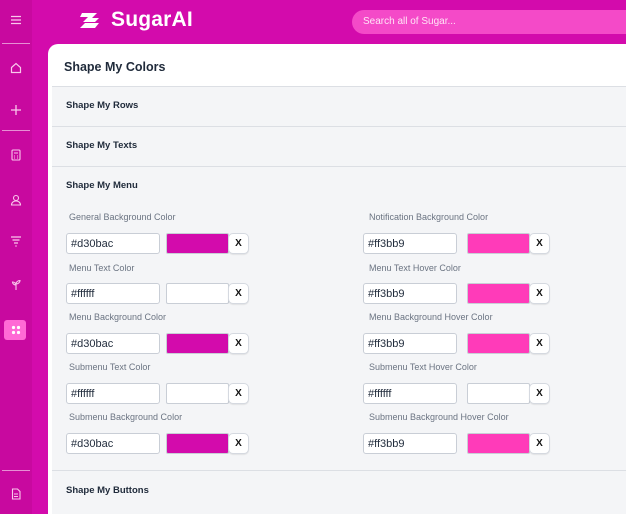 The image size is (626, 514). What do you see at coordinates (539, 343) in the screenshot?
I see `menu-bg-hover-clear-button: X` at bounding box center [539, 343].